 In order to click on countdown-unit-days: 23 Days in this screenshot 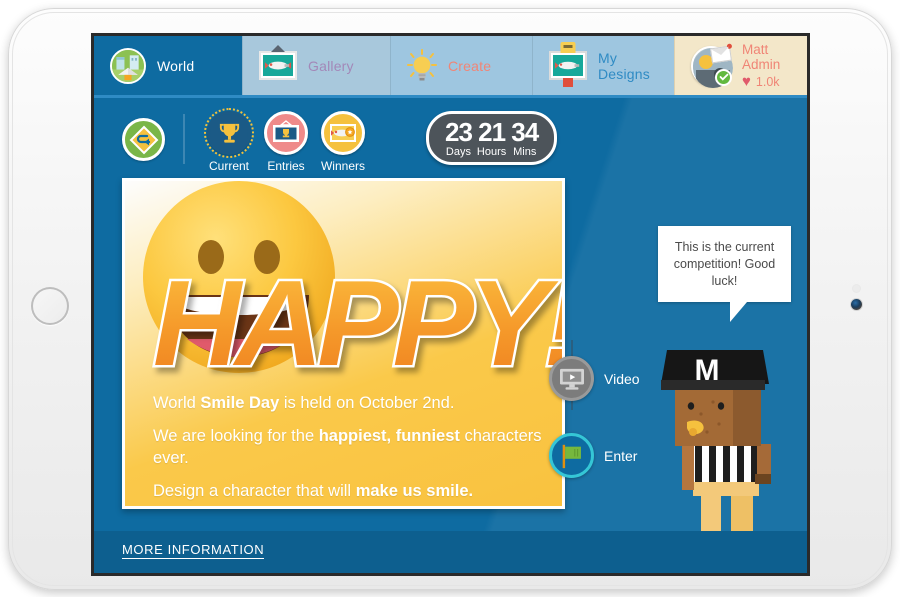, I will do `click(459, 137)`.